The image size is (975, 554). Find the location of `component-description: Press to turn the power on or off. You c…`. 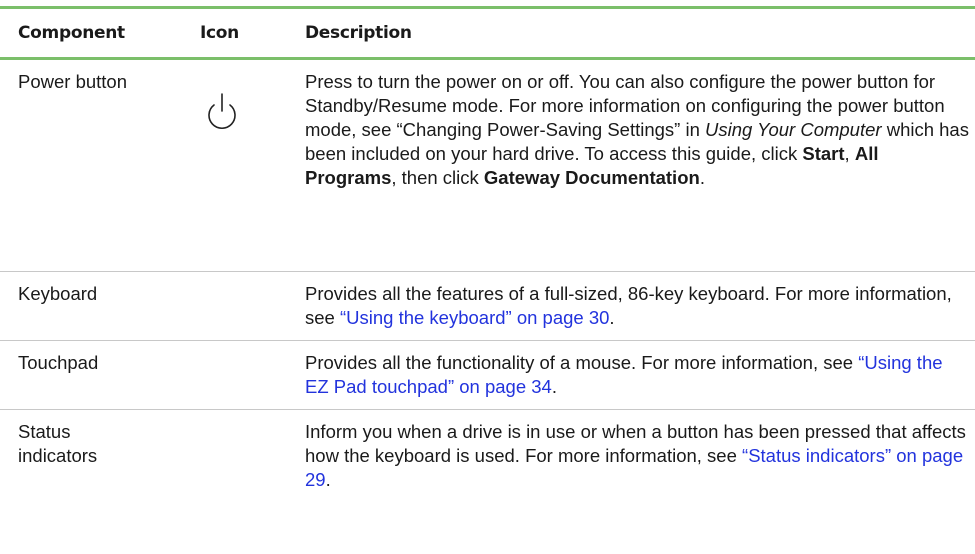

component-description: Press to turn the power on or off. You c… is located at coordinates (637, 130).